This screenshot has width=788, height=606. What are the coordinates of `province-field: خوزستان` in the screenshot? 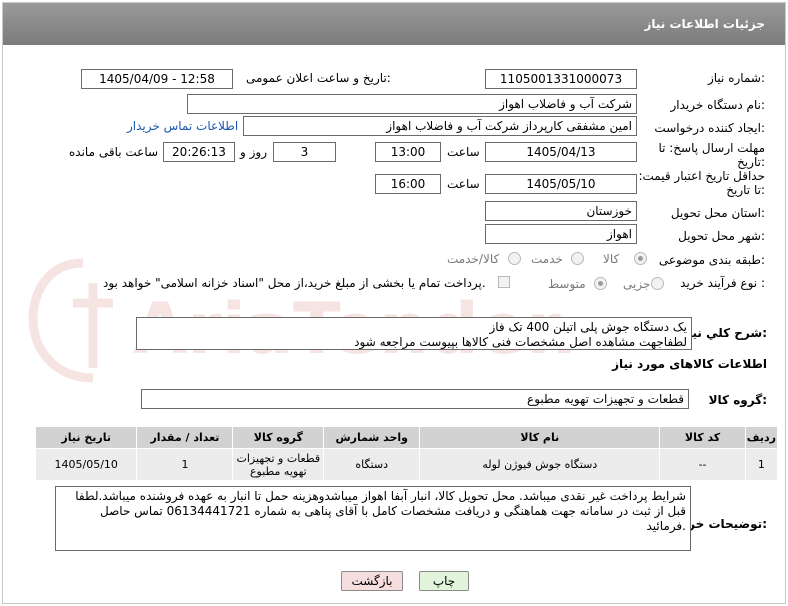 It's located at (561, 211).